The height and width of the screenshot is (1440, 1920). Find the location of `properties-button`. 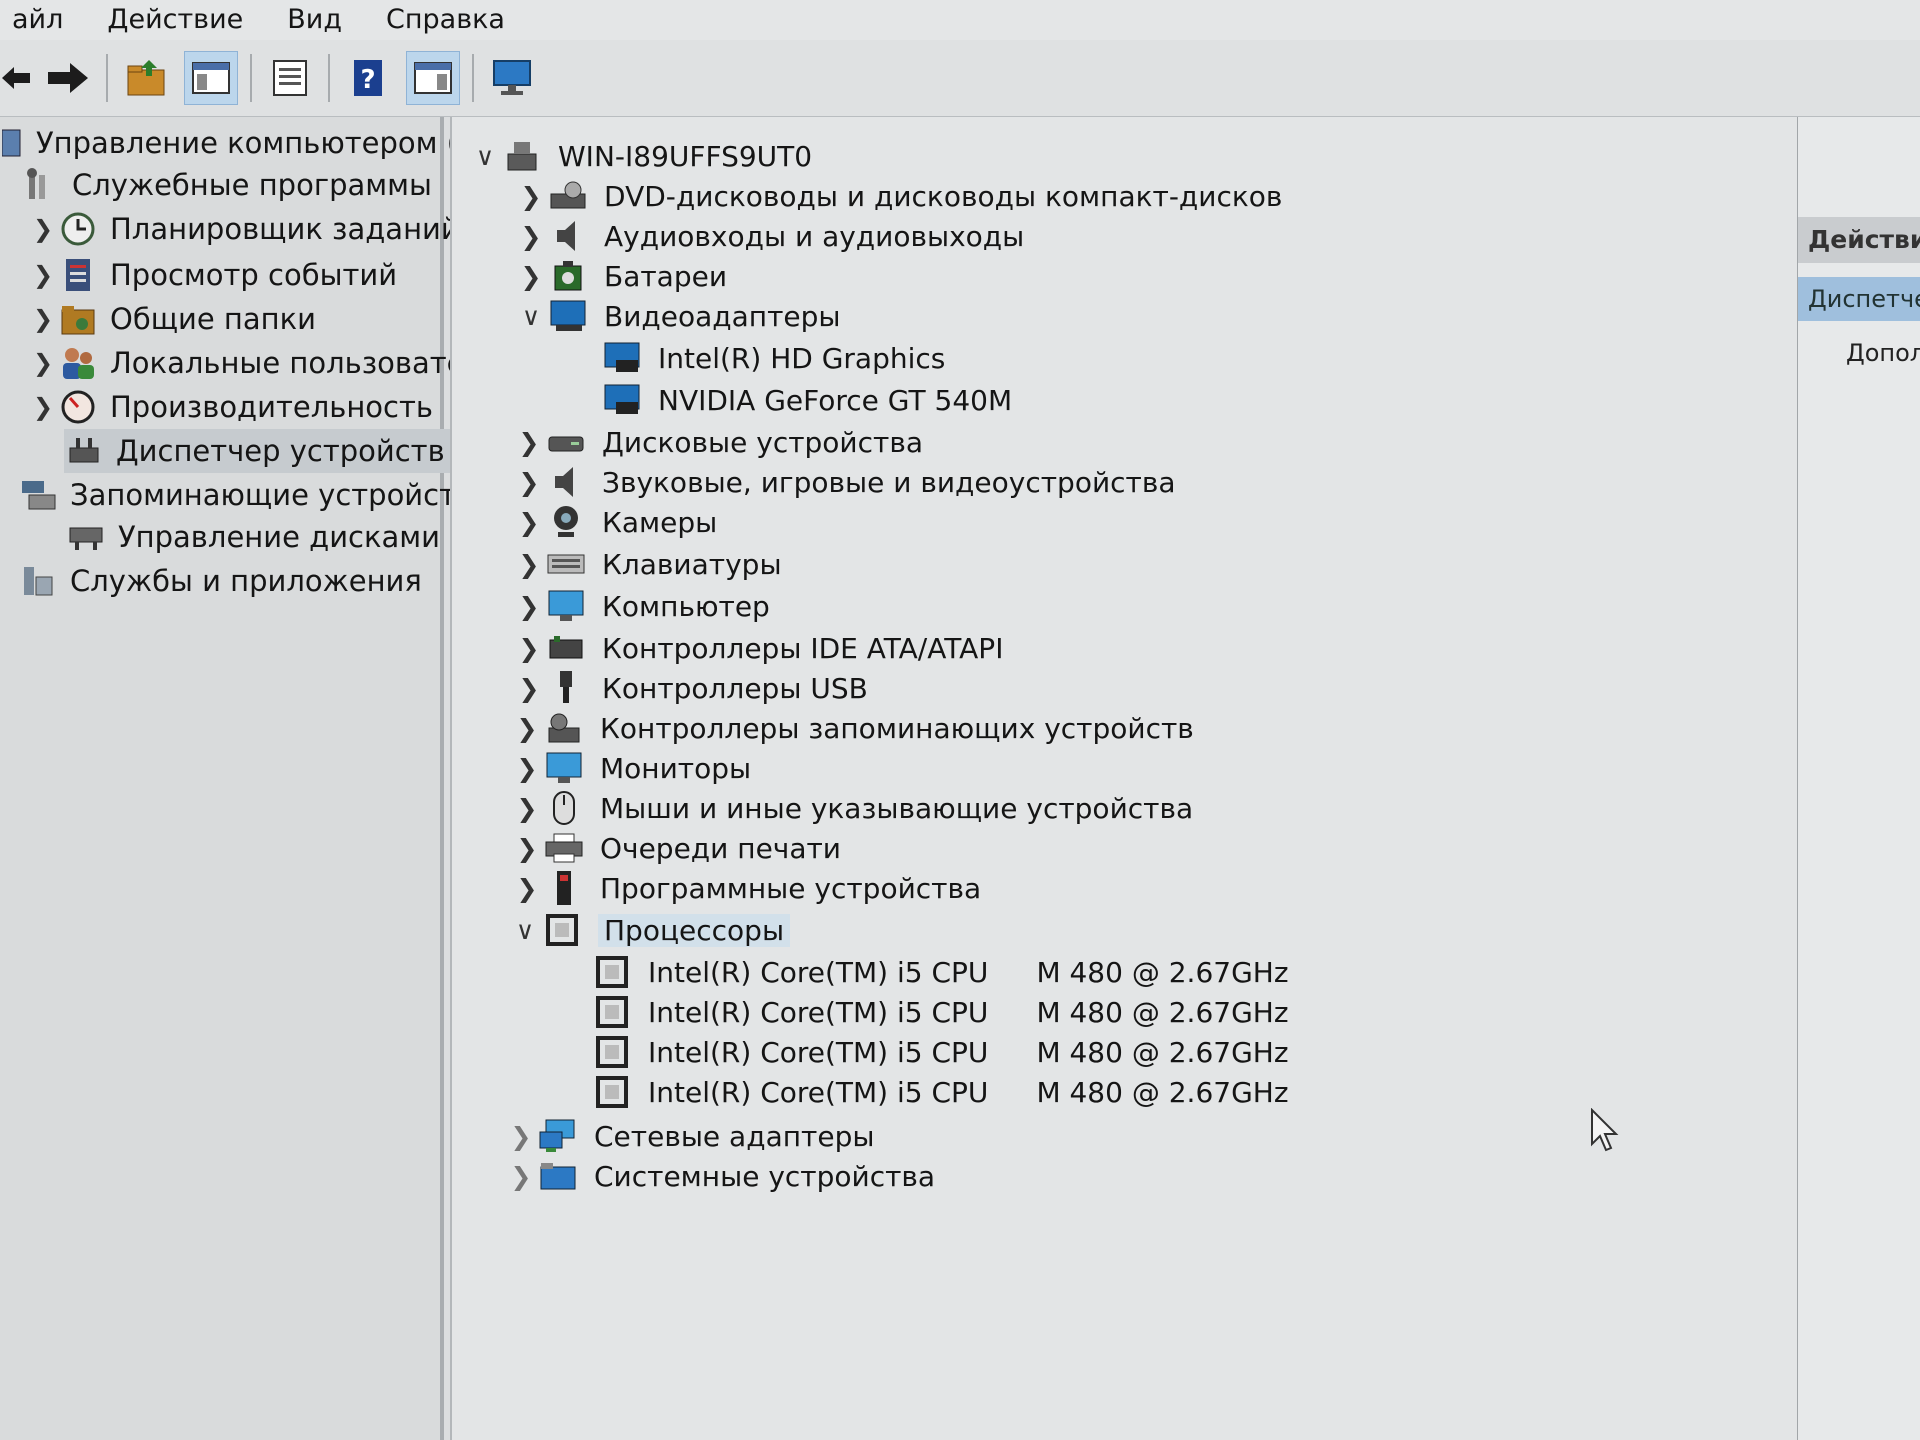

properties-button is located at coordinates (290, 78).